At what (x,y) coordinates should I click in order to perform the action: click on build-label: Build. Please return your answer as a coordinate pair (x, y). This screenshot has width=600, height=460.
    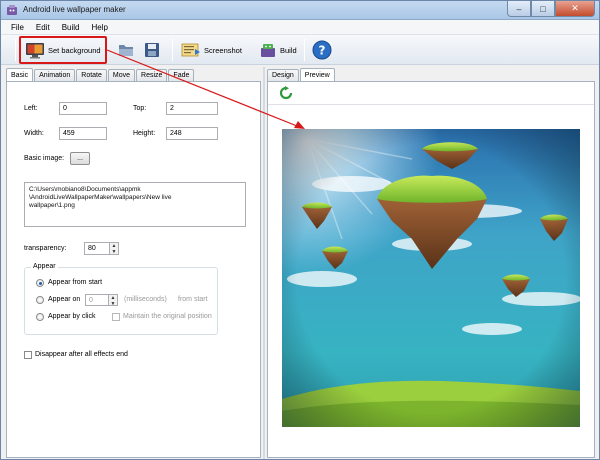
    Looking at the image, I should click on (288, 50).